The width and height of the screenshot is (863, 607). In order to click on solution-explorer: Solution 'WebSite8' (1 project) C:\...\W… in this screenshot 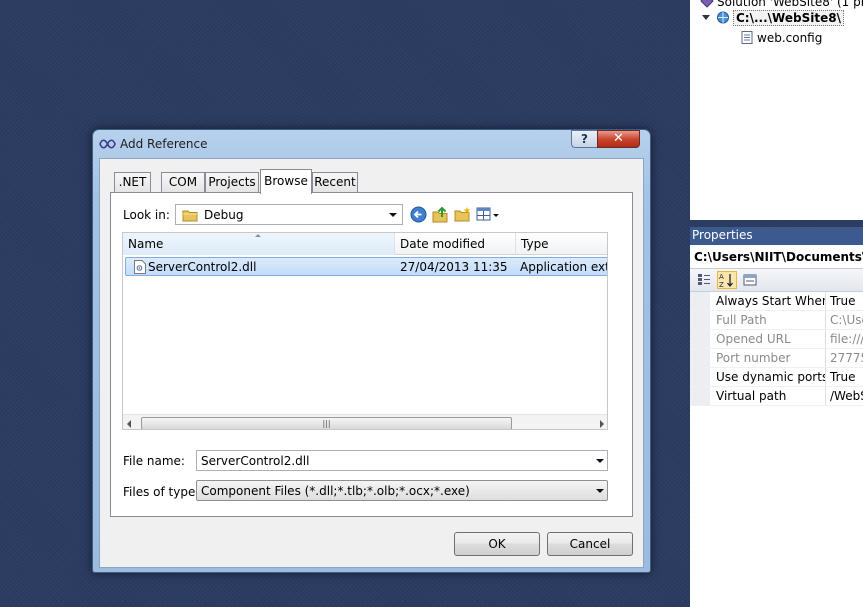, I will do `click(776, 110)`.